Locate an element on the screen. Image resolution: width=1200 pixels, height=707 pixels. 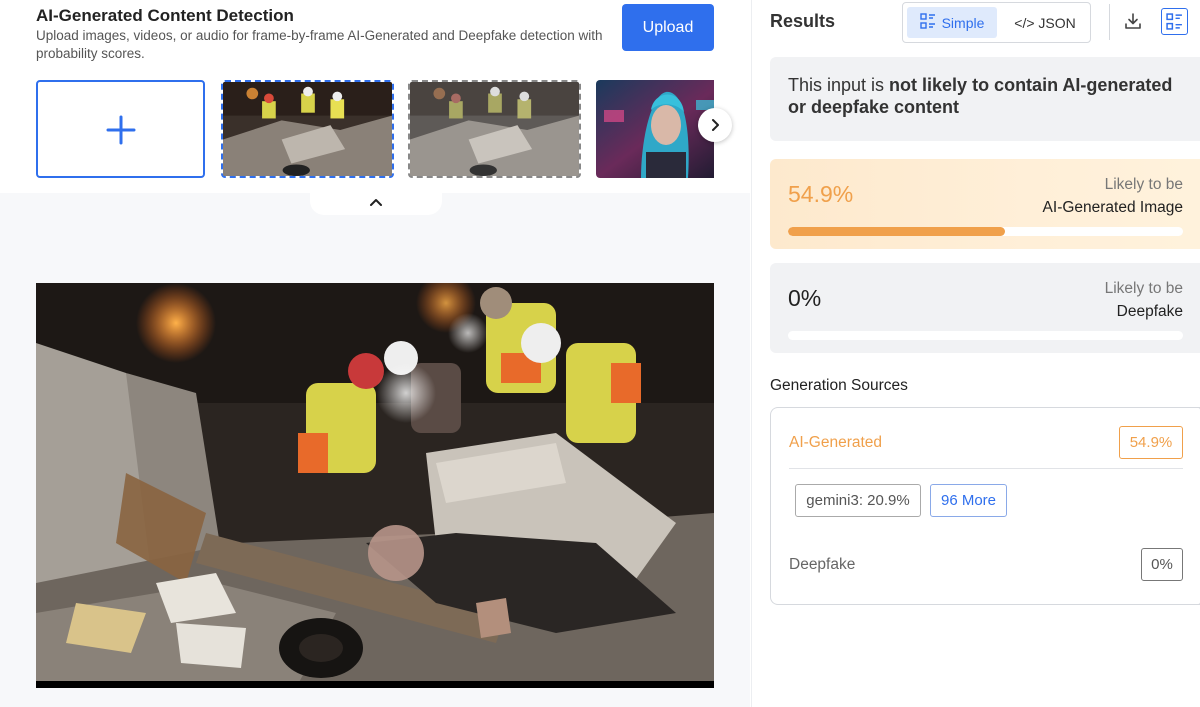
source-deepfake-badge: 0% is located at coordinates (1162, 564).